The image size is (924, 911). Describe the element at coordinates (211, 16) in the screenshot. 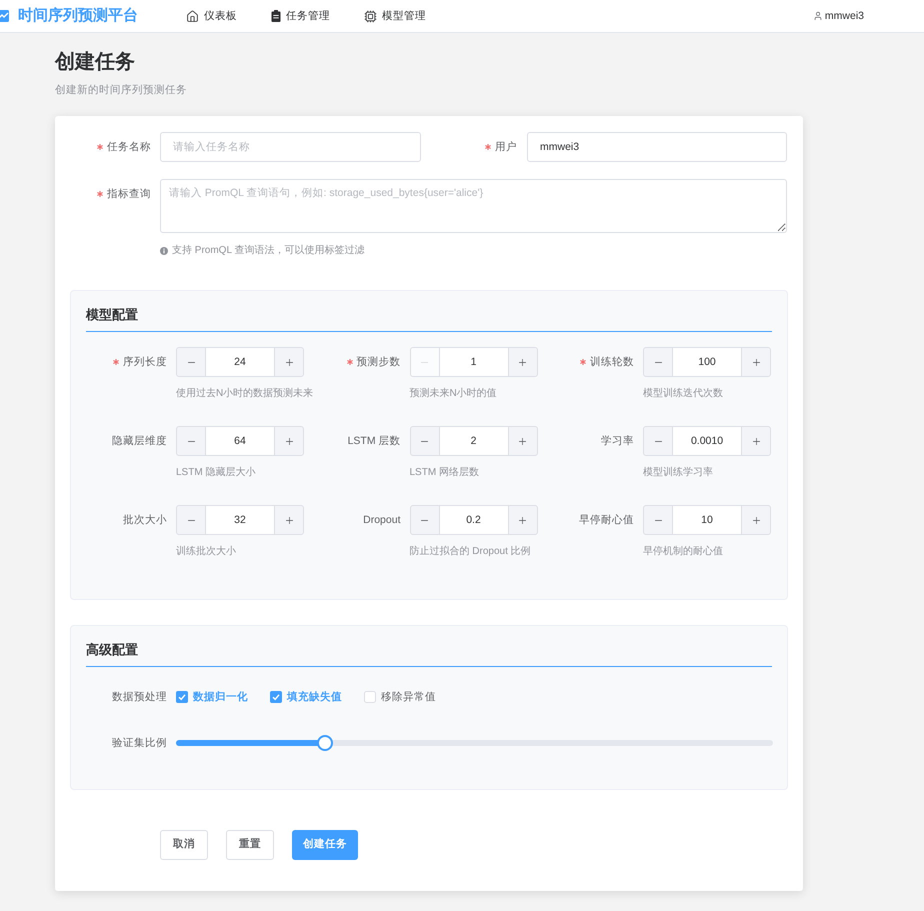

I see `nav-link: 仪表板` at that location.